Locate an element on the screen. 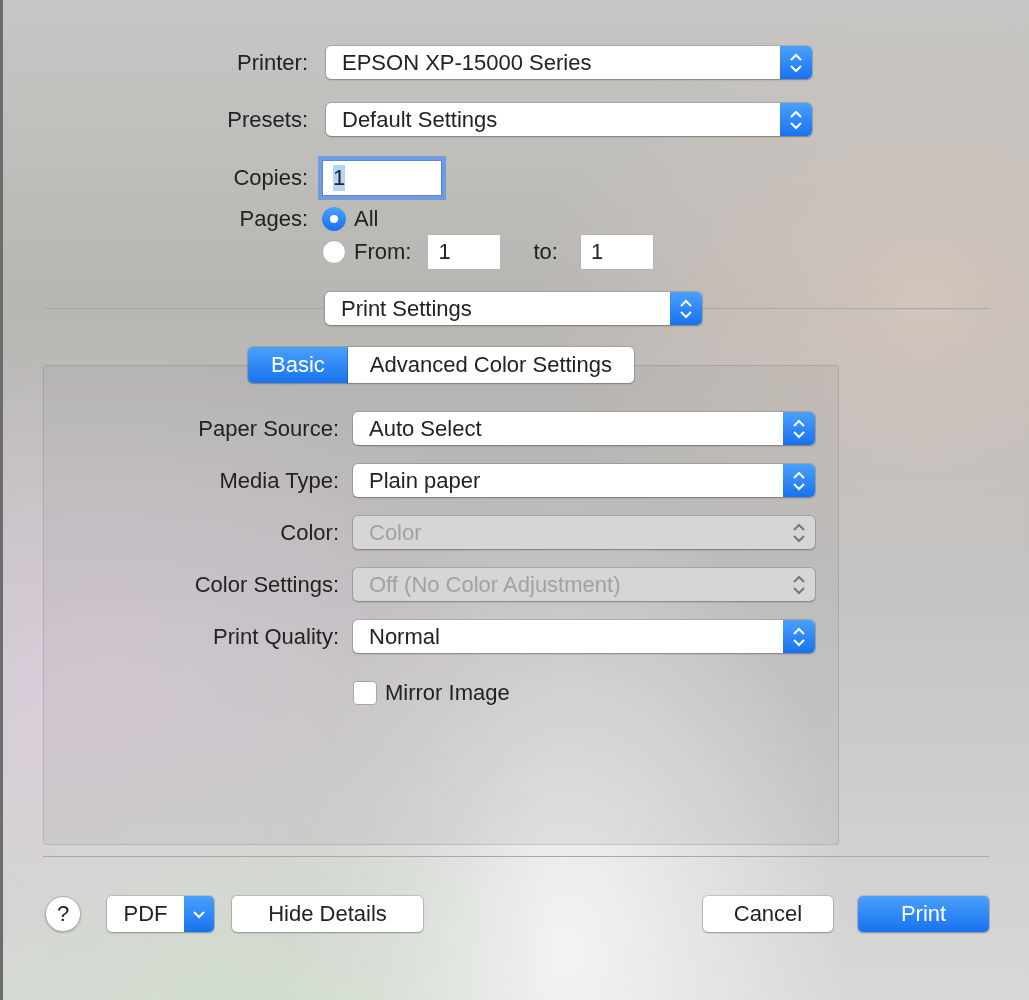 The height and width of the screenshot is (1000, 1029). checkbox-label: Mirror Image is located at coordinates (447, 693).